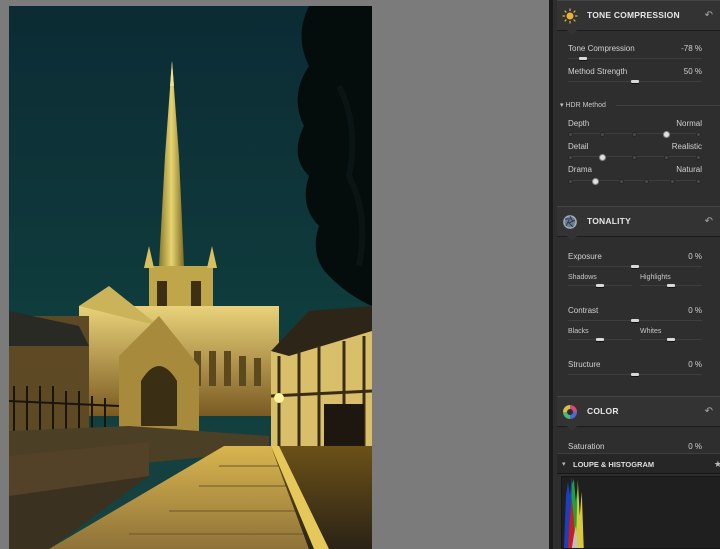 This screenshot has height=549, width=720. Describe the element at coordinates (580, 169) in the screenshot. I see `drama-label: Drama` at that location.